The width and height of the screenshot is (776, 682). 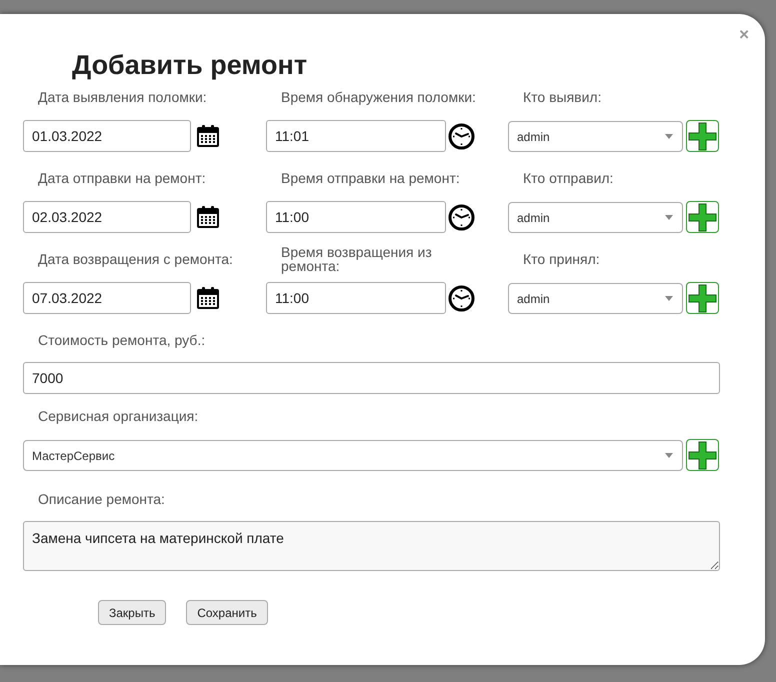 What do you see at coordinates (227, 612) in the screenshot?
I see `dialog-button: Сохранить` at bounding box center [227, 612].